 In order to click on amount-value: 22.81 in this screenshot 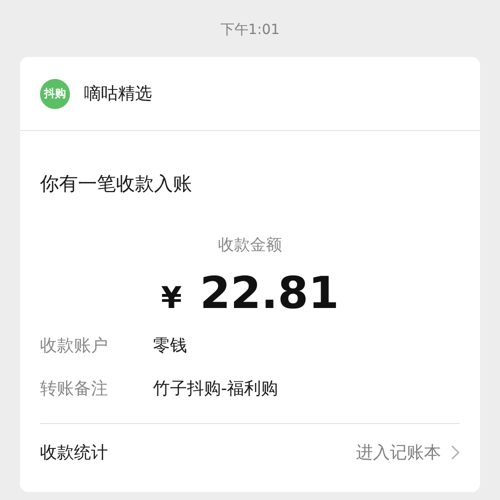, I will do `click(270, 293)`.